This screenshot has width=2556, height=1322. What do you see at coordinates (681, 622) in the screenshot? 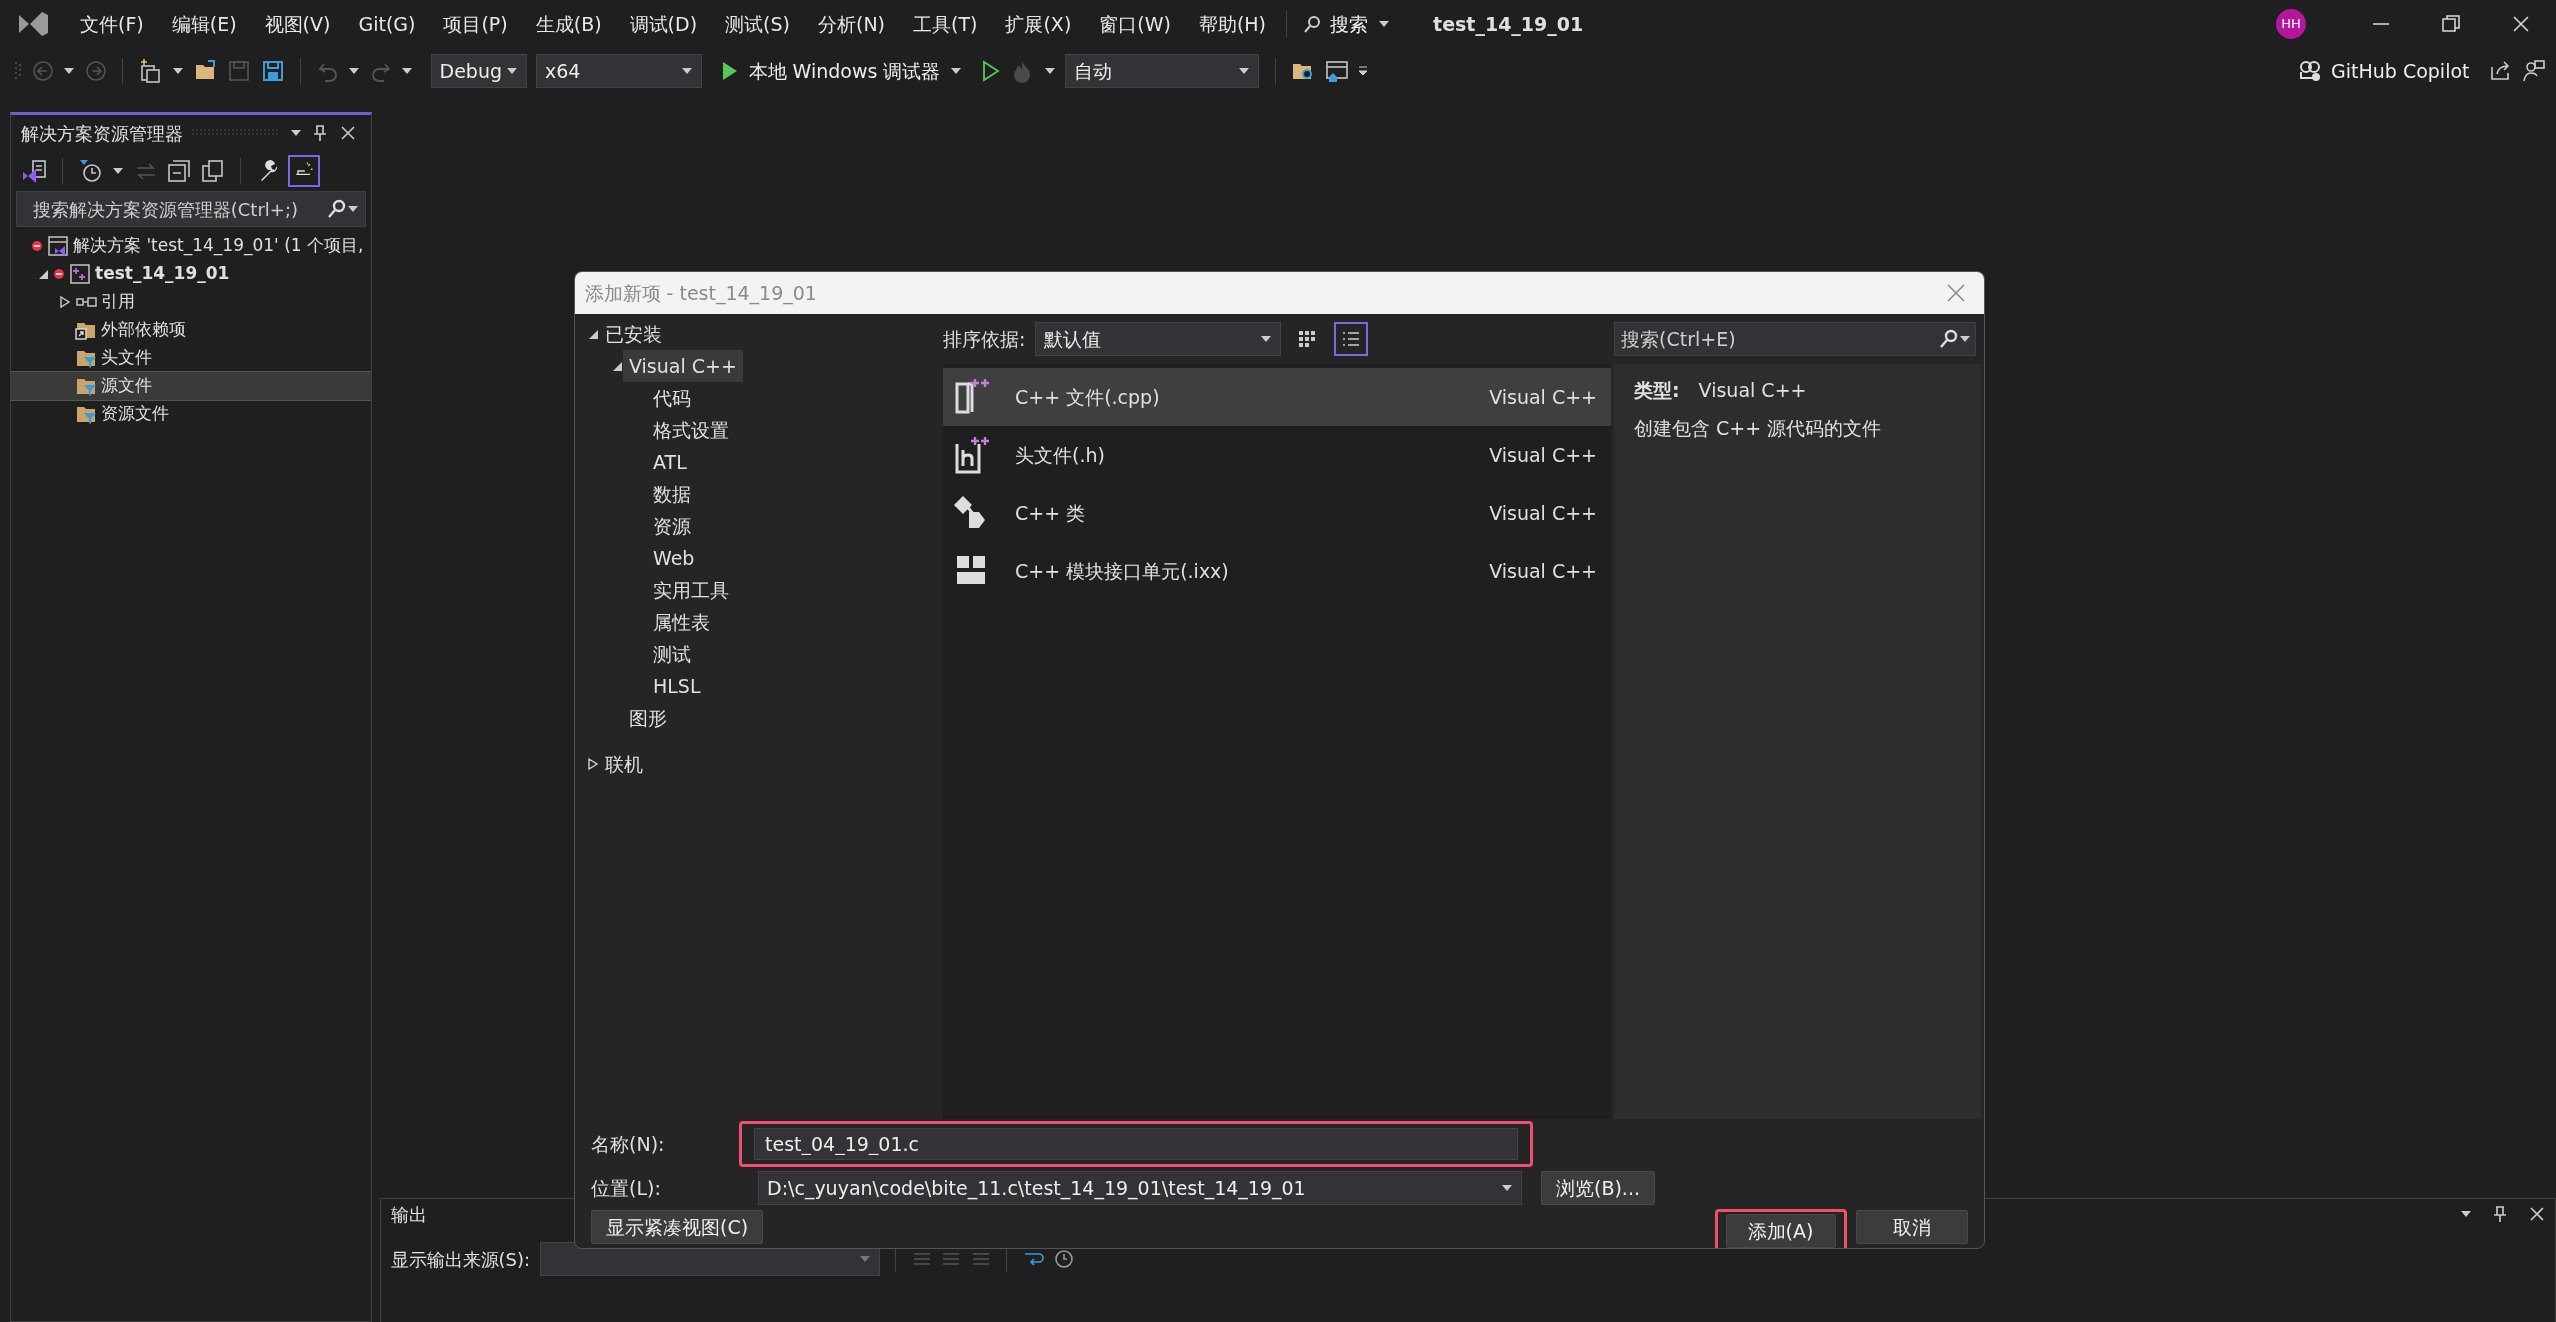
I see `category-item: 属性表` at bounding box center [681, 622].